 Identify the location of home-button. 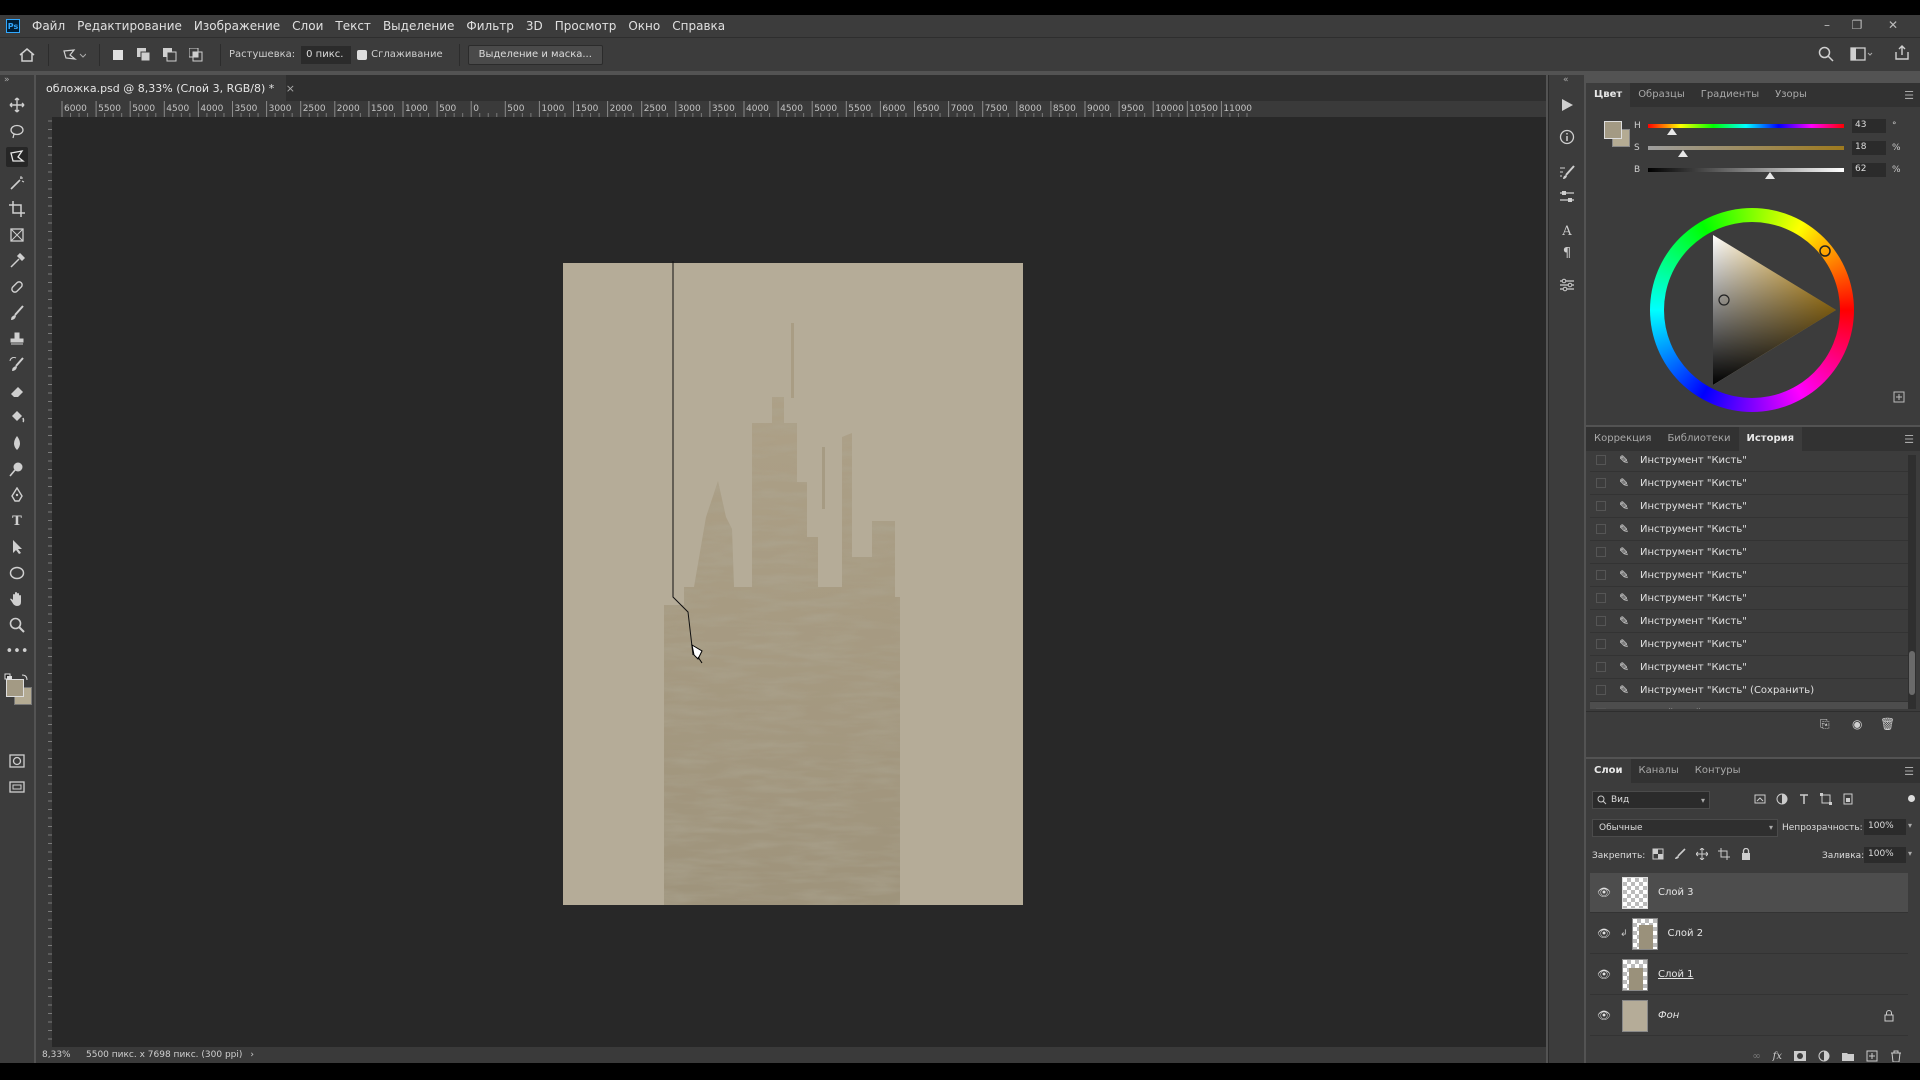
(27, 55).